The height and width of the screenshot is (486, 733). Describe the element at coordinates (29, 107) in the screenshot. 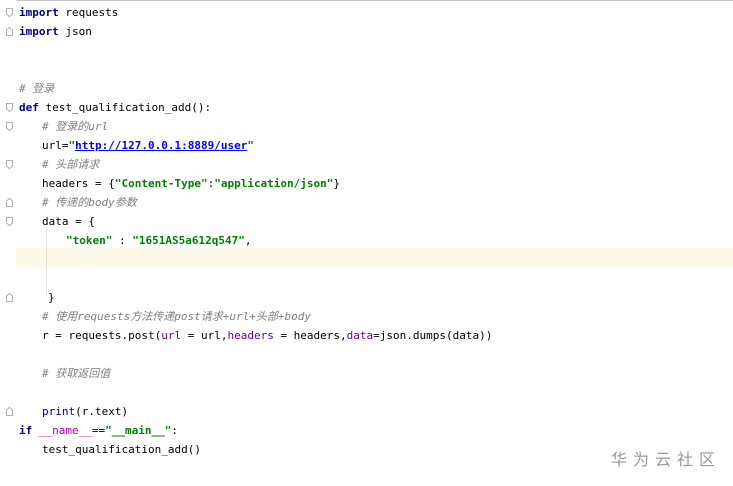

I see `code-token: def` at that location.